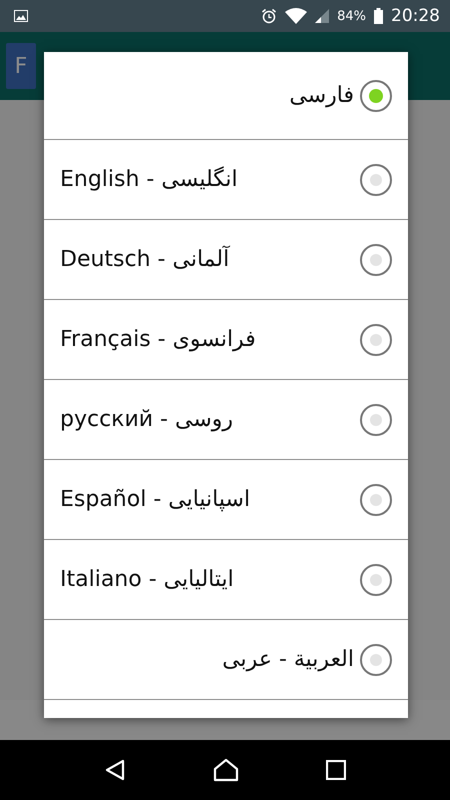  What do you see at coordinates (145, 259) in the screenshot?
I see `language-label: Deutsch - آلمانی` at bounding box center [145, 259].